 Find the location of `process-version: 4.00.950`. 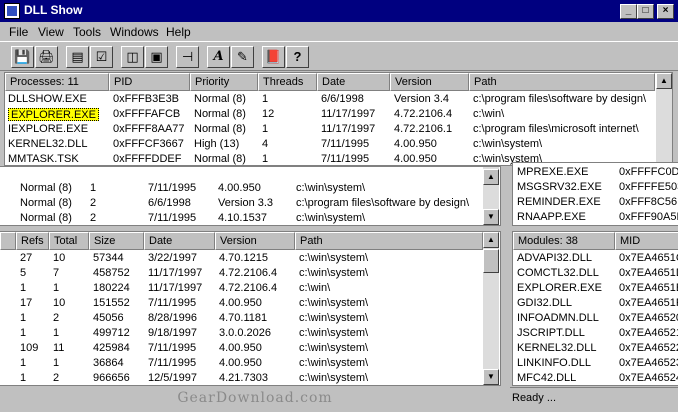

process-version: 4.00.950 is located at coordinates (415, 144).